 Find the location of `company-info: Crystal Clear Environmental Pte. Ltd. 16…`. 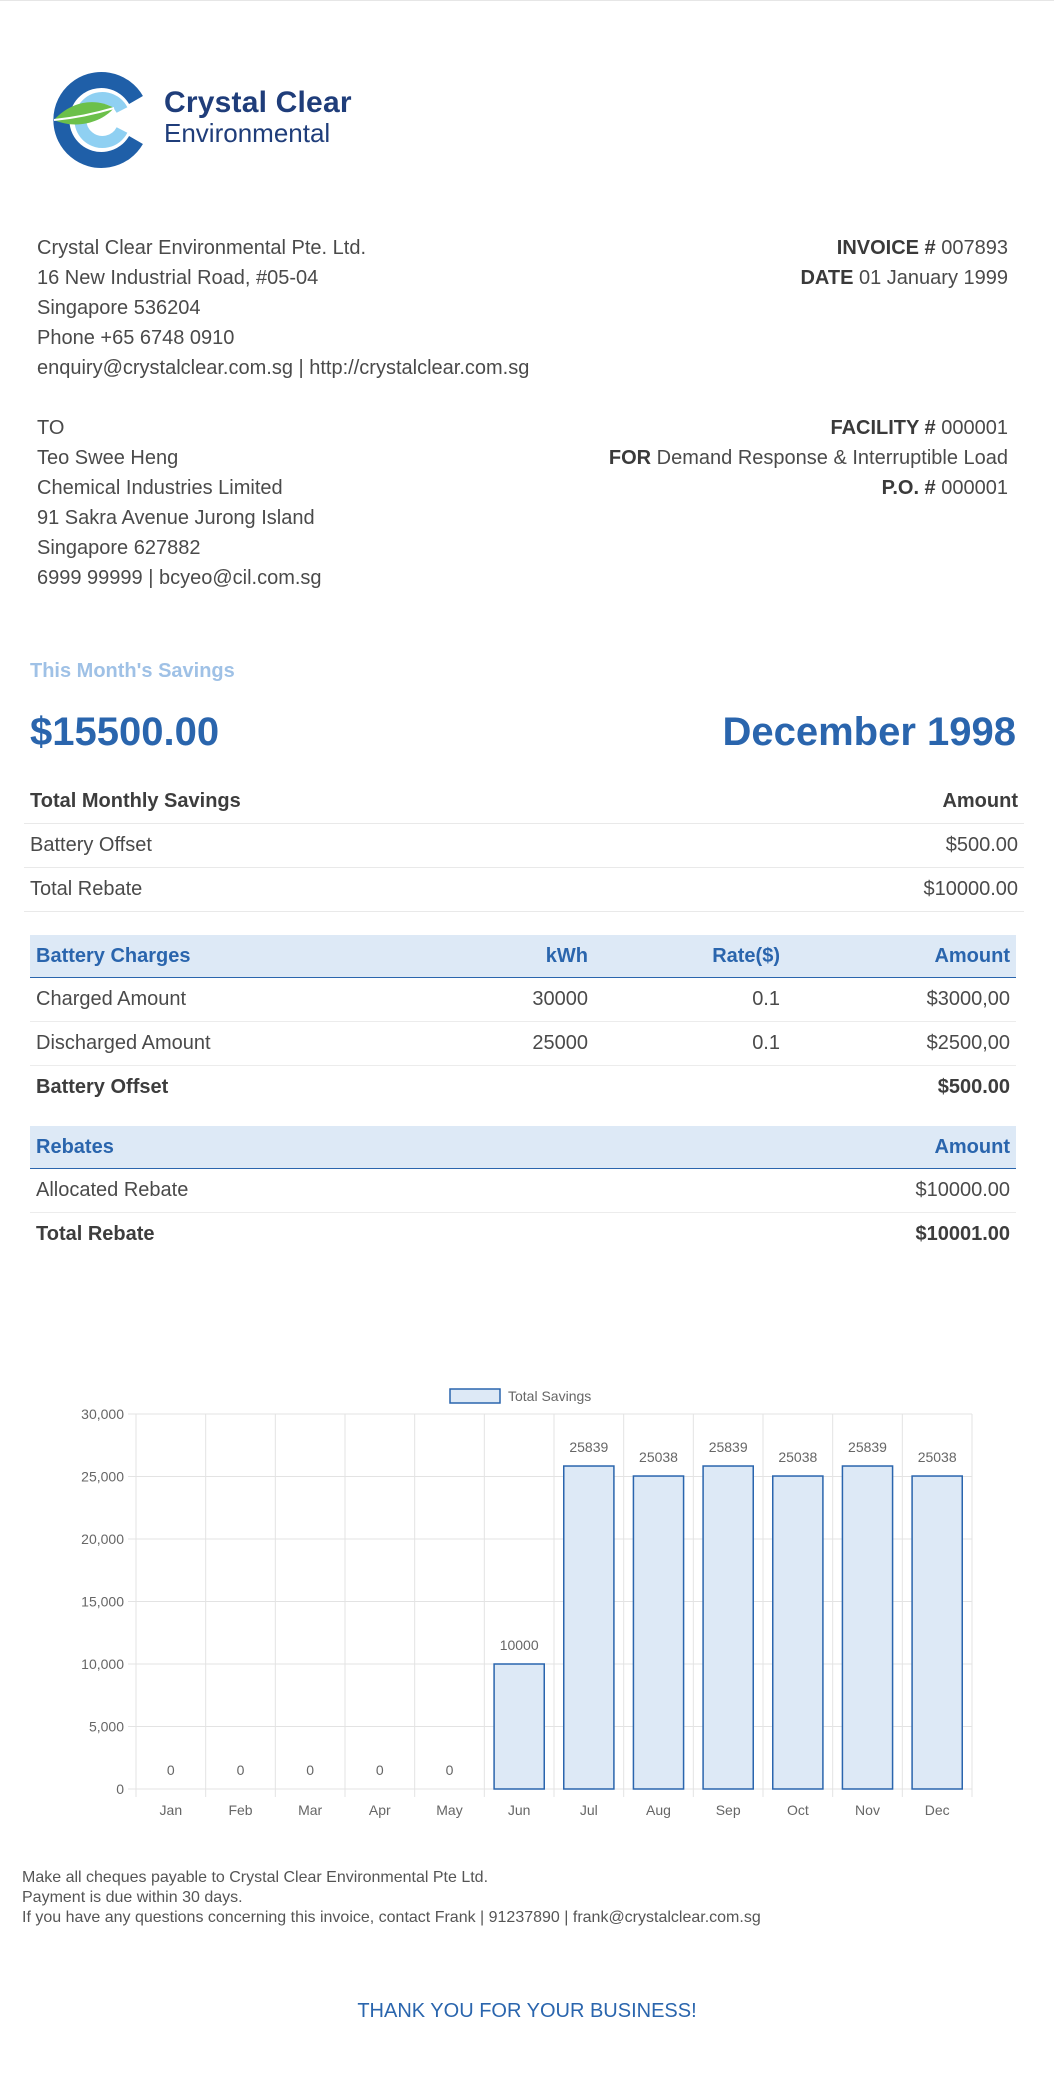

company-info: Crystal Clear Environmental Pte. Ltd. 16… is located at coordinates (283, 308).